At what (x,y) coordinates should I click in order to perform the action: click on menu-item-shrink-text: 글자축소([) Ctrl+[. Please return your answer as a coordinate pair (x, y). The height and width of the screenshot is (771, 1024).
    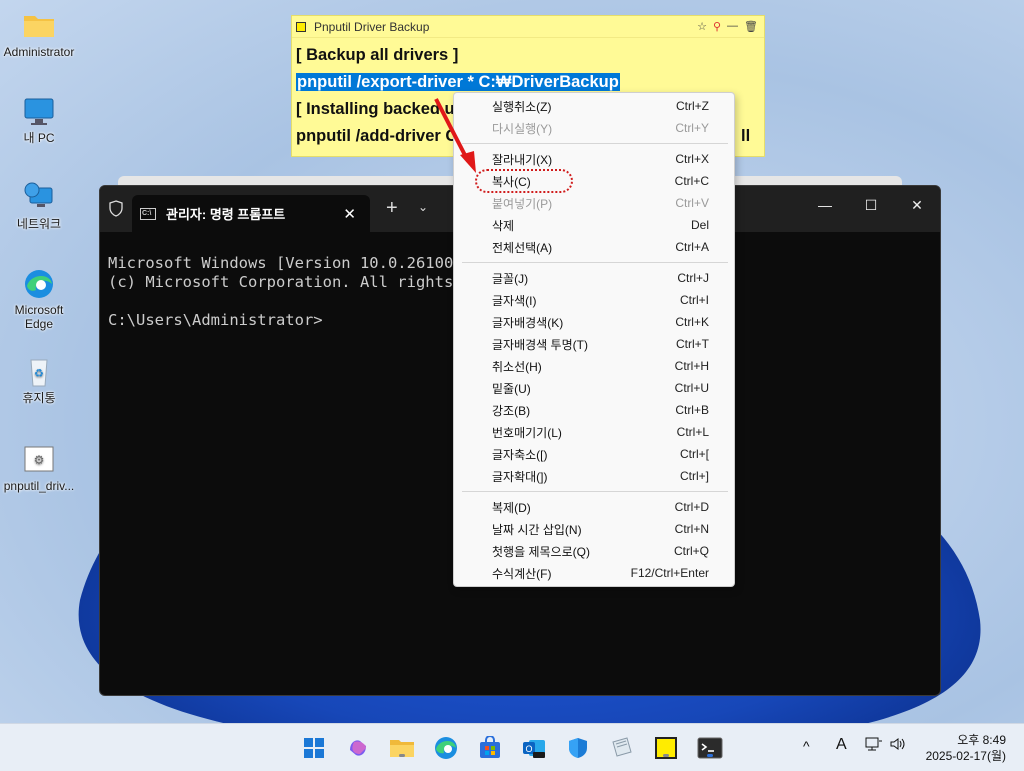
    Looking at the image, I should click on (594, 454).